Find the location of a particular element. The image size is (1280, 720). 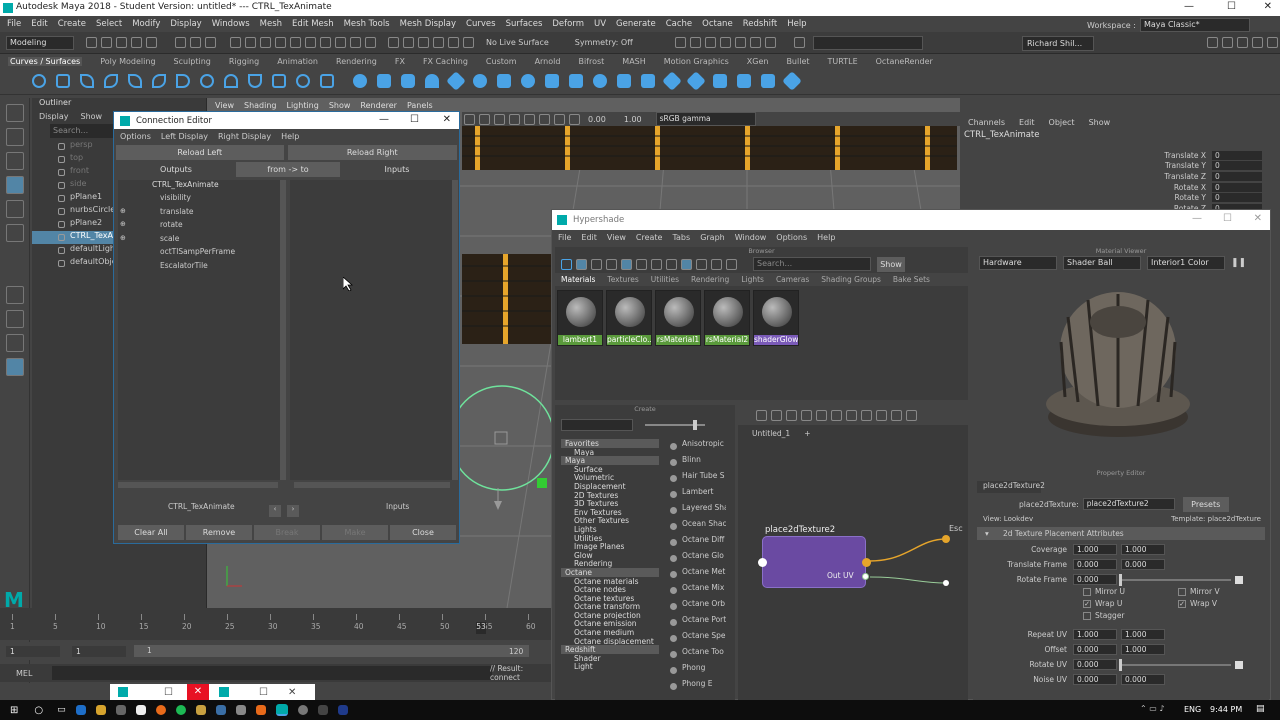

node-graph: Untitled_1 + place2dTexture2 Out UV Esc is located at coordinates (853, 553).